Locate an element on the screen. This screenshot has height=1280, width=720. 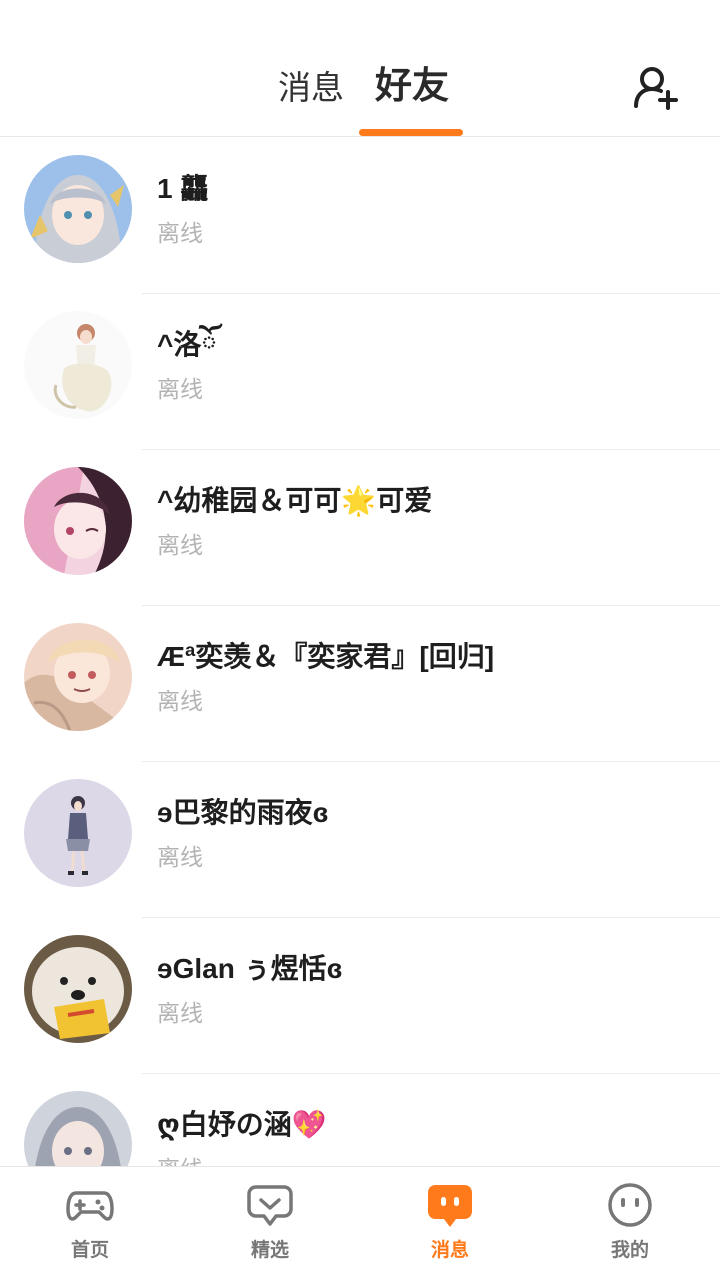
nav-featured: 精选 is located at coordinates (270, 1223).